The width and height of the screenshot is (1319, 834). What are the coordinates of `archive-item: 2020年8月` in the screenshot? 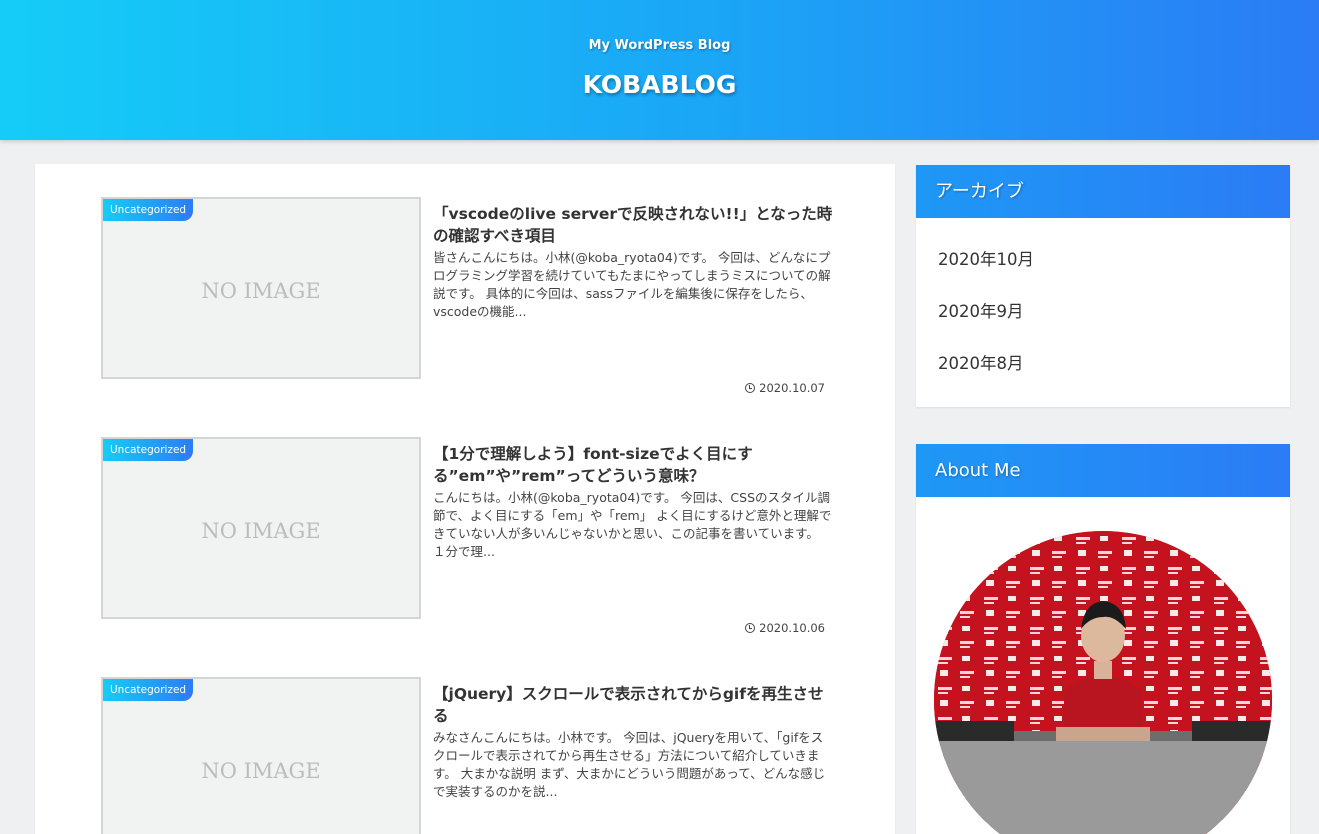 It's located at (1103, 370).